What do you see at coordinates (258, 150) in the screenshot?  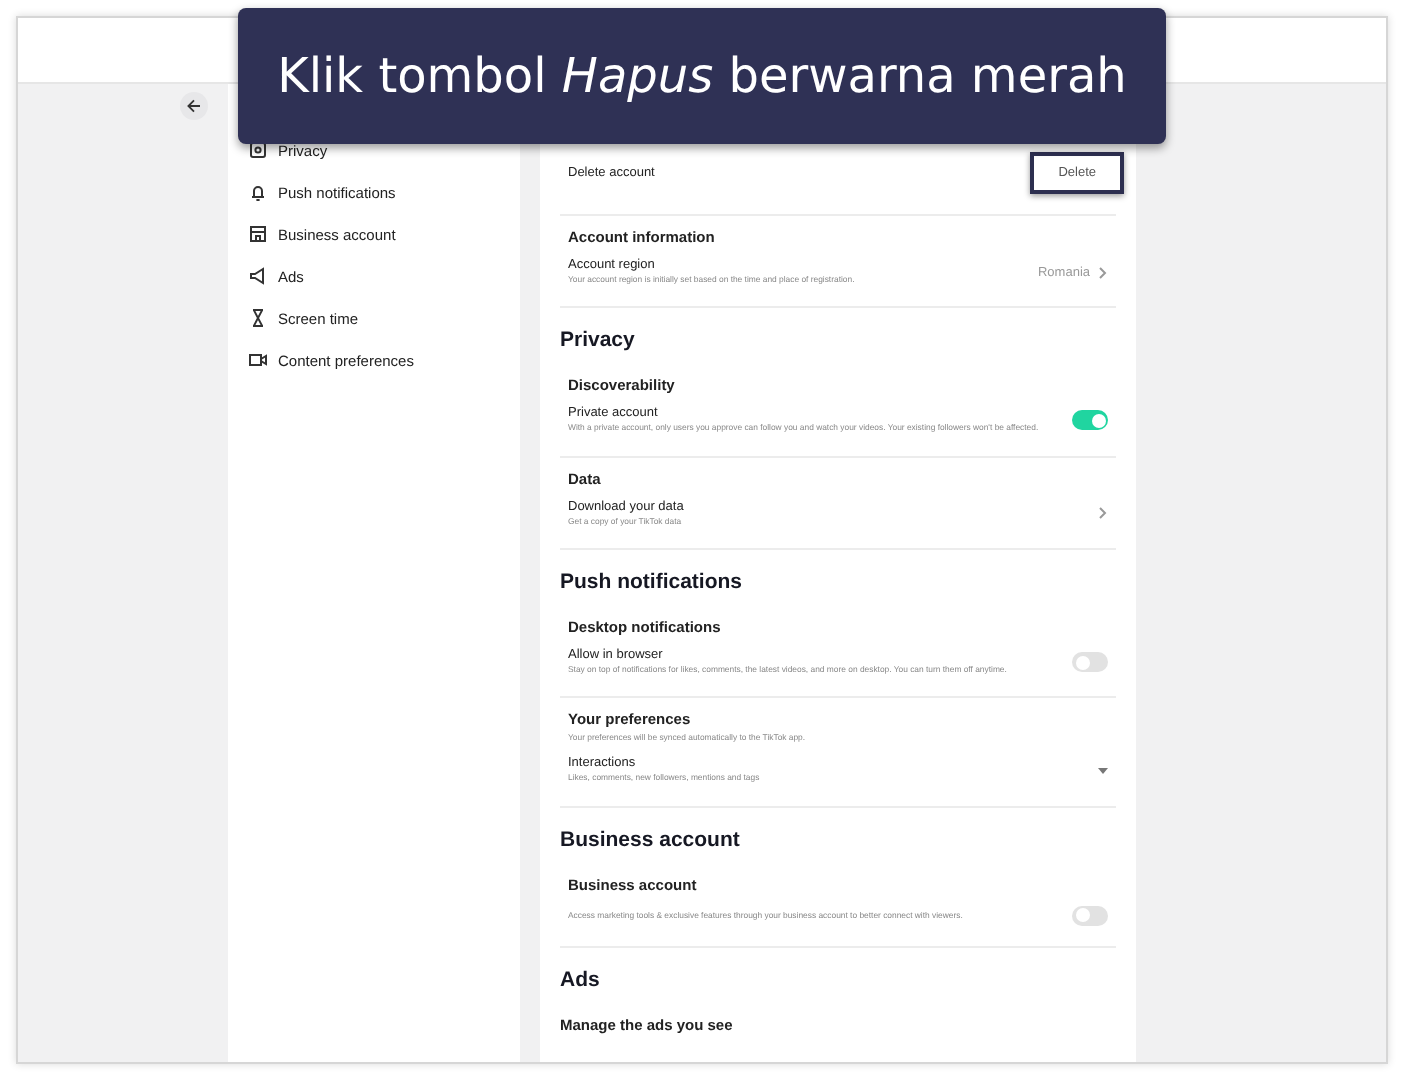 I see `lock-icon` at bounding box center [258, 150].